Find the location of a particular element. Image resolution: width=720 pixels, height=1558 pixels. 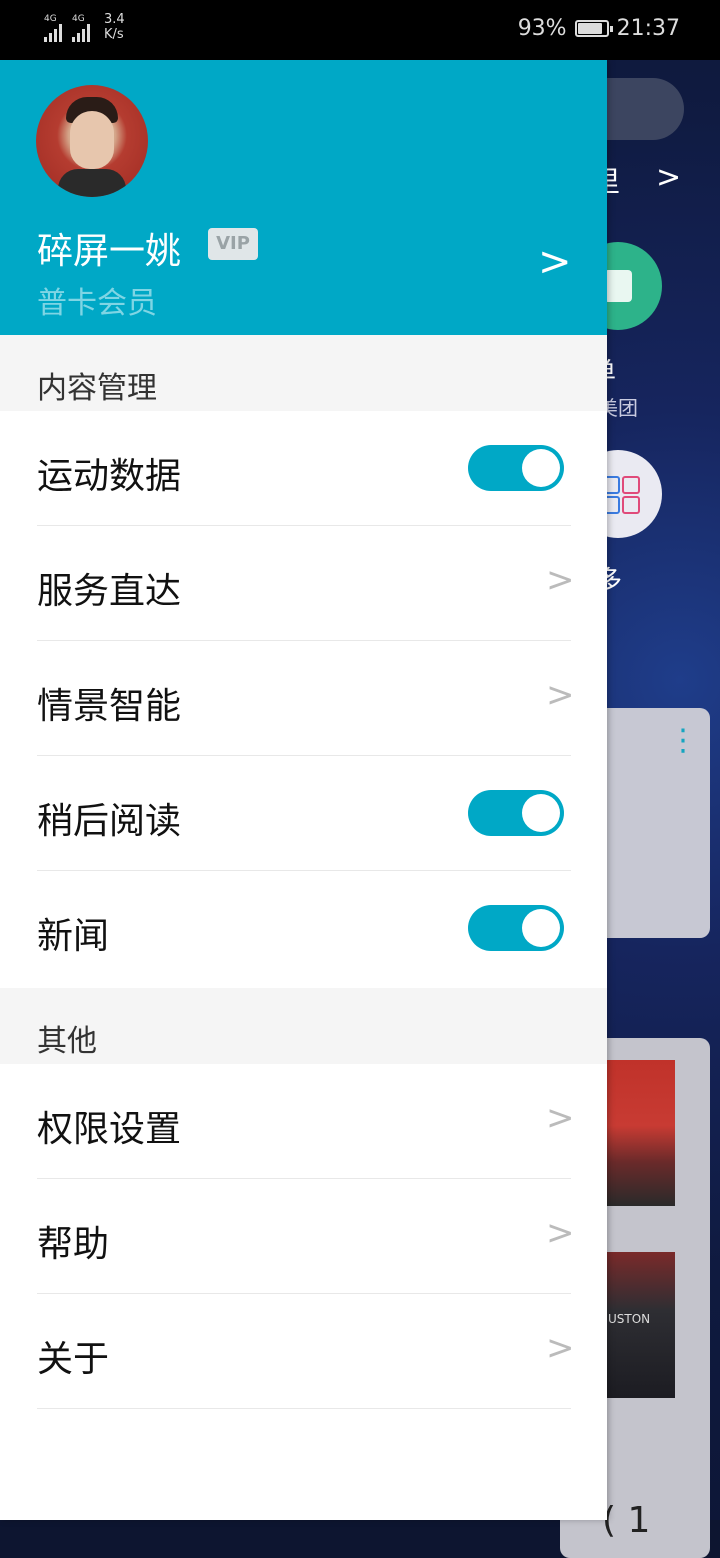

battery-icon is located at coordinates (593, 28).